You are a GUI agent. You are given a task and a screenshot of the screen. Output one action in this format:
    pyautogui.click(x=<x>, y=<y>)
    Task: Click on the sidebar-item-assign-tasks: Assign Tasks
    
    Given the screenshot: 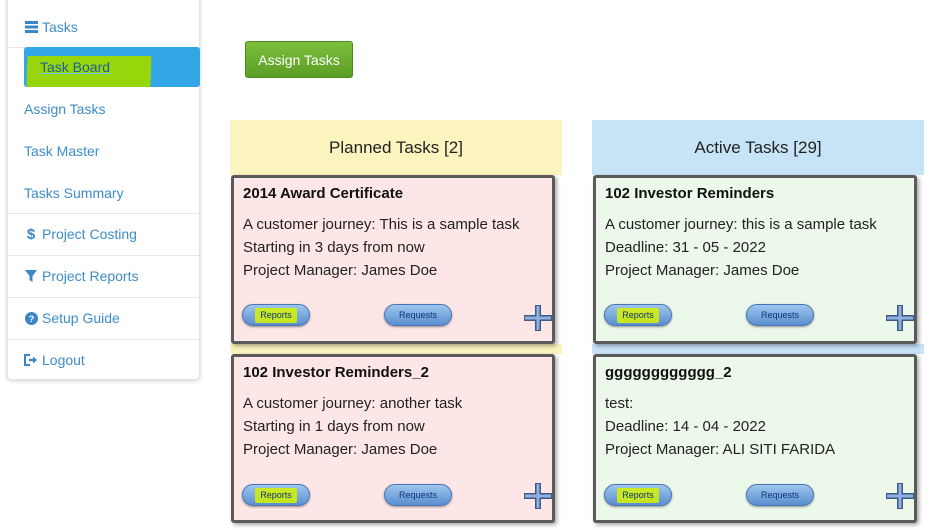 What is the action you would take?
    pyautogui.click(x=64, y=109)
    